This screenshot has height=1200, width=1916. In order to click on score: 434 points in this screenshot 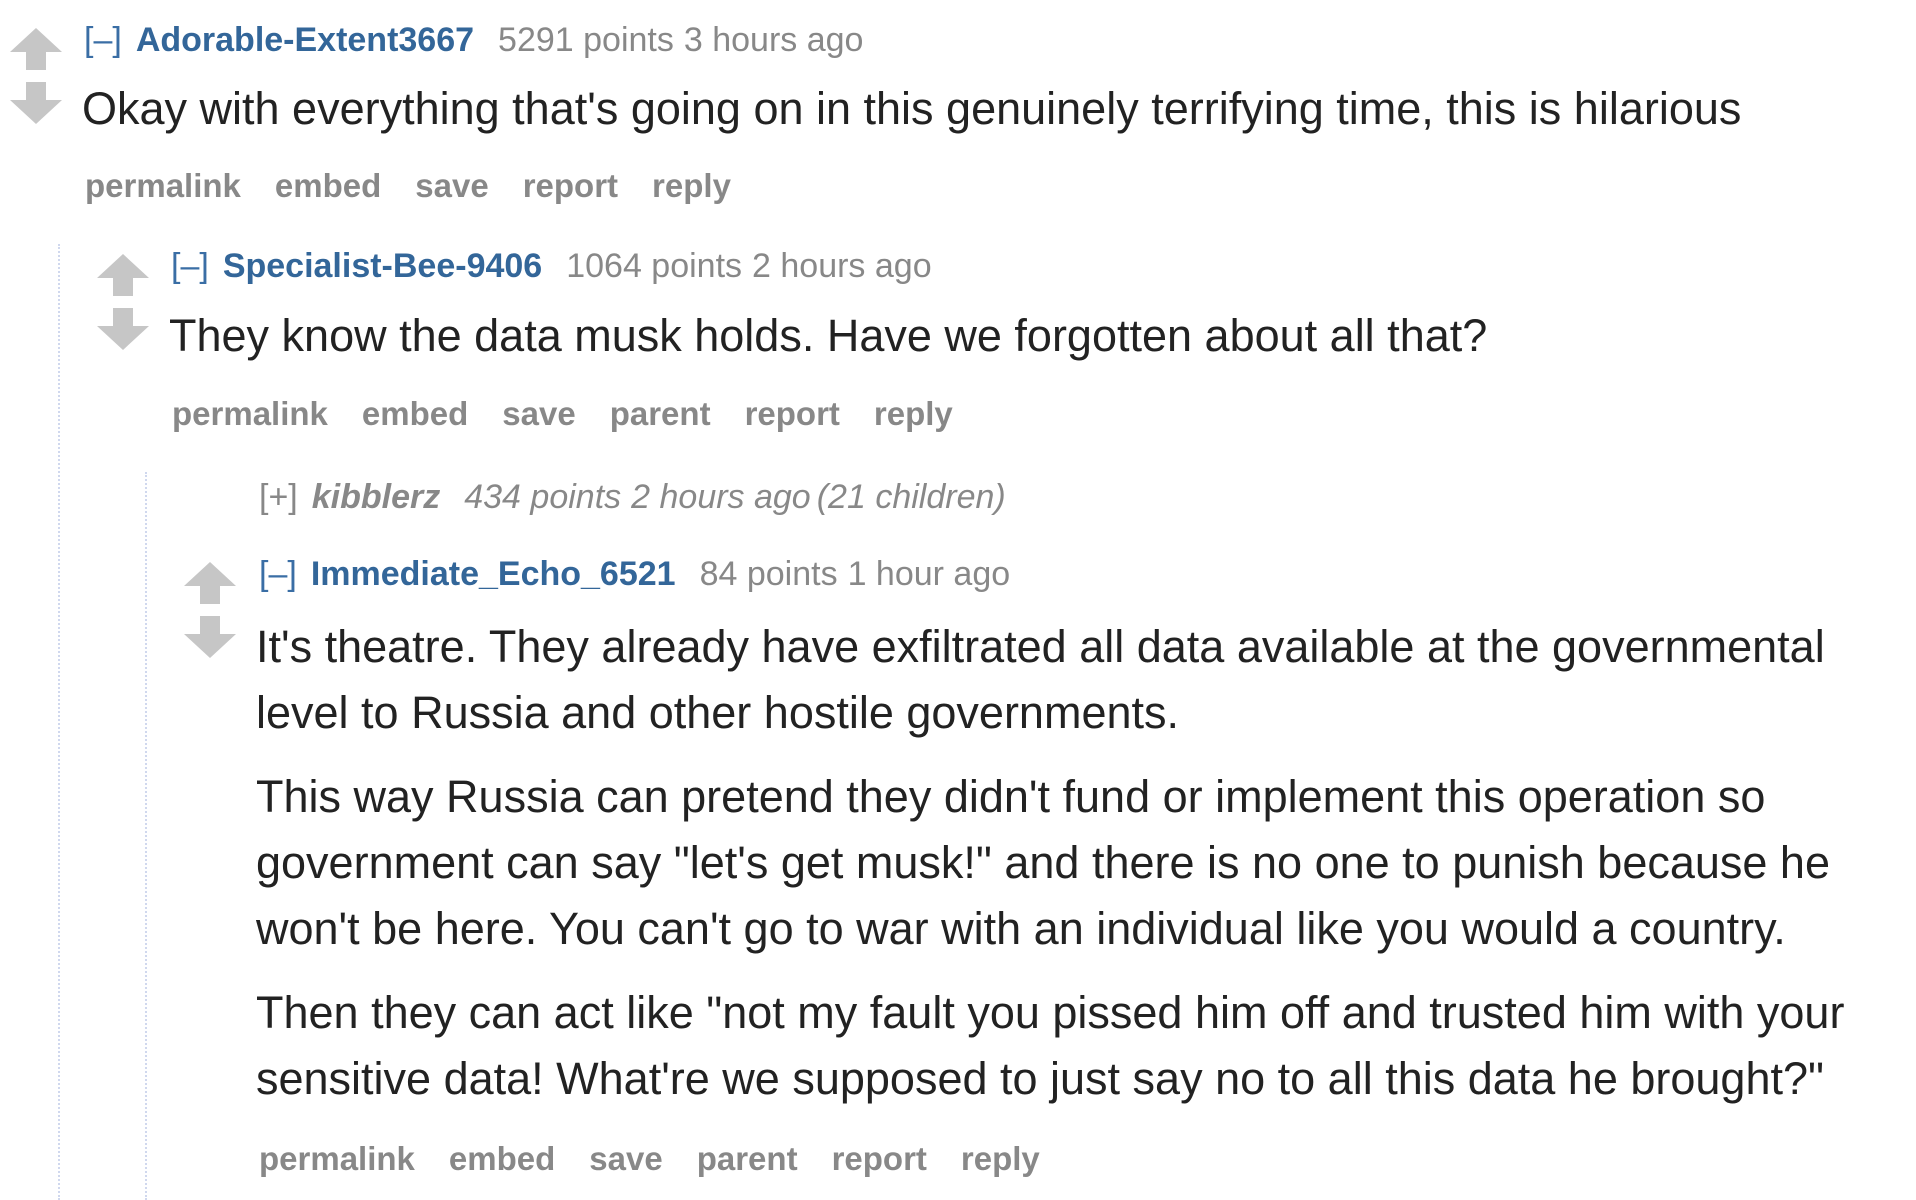, I will do `click(543, 497)`.